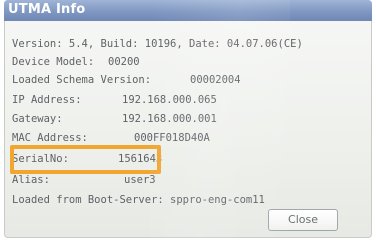 The width and height of the screenshot is (376, 242). I want to click on mac-address-label: MAC Address:, so click(50, 138).